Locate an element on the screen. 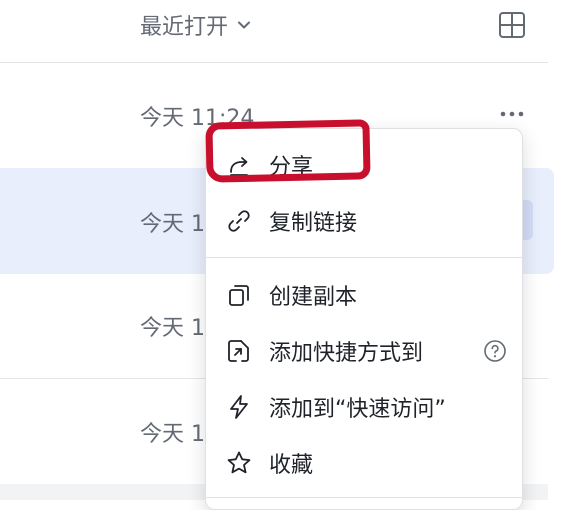  copy-icon is located at coordinates (239, 295).